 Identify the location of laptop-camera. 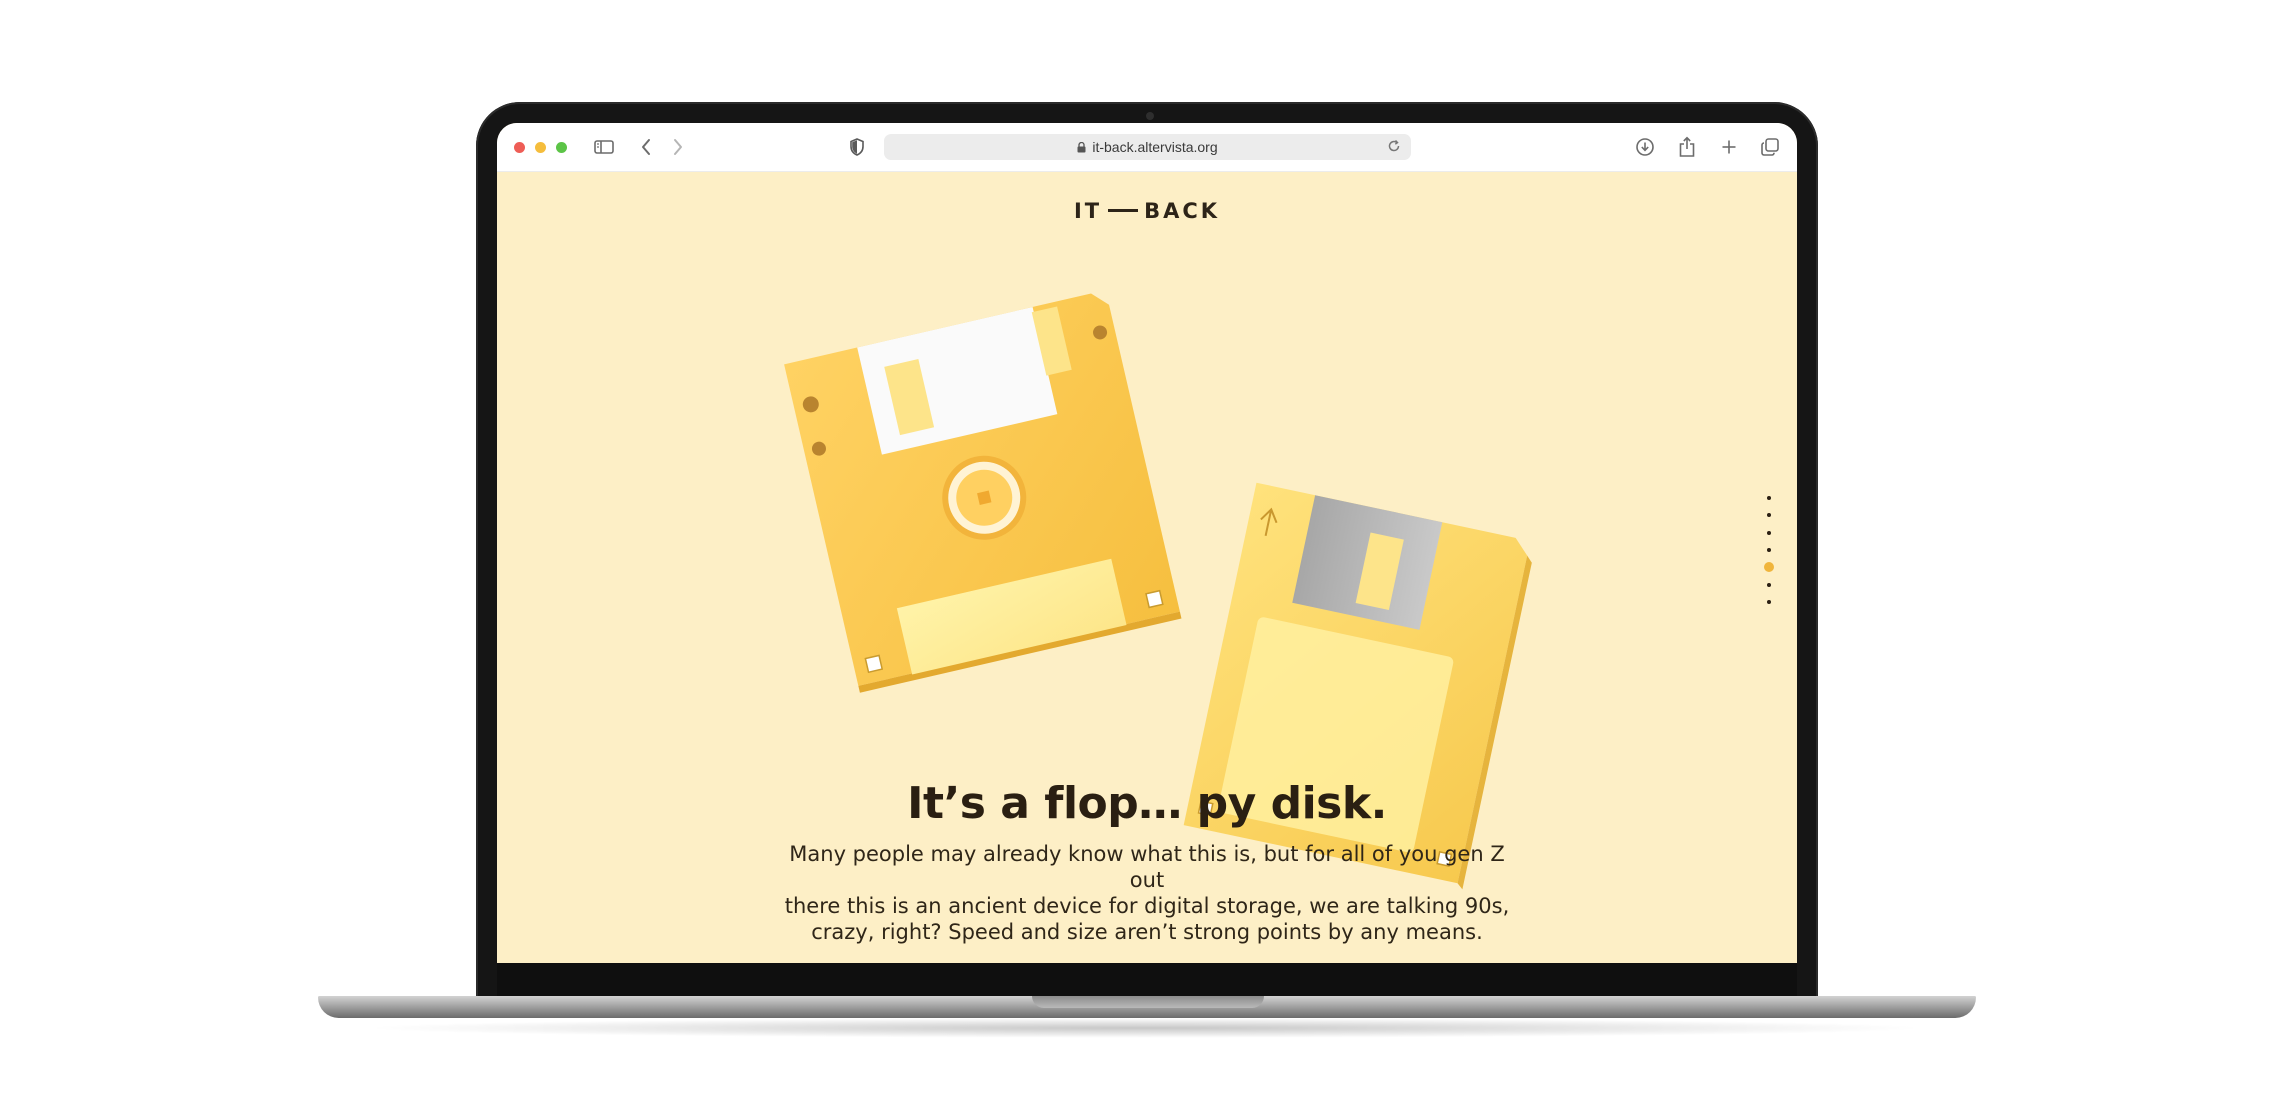
(1150, 116).